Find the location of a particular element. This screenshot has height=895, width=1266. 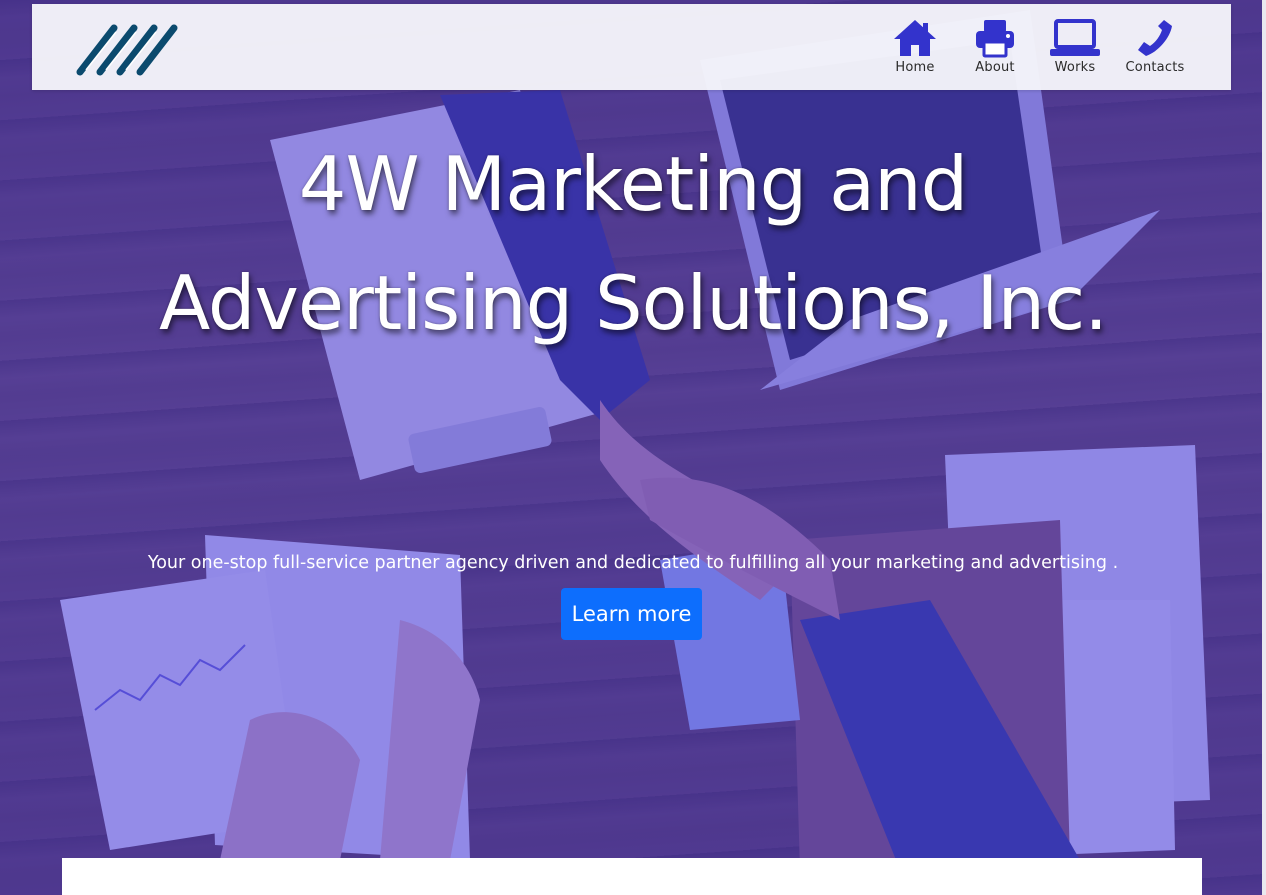

next-section-panel is located at coordinates (632, 876).